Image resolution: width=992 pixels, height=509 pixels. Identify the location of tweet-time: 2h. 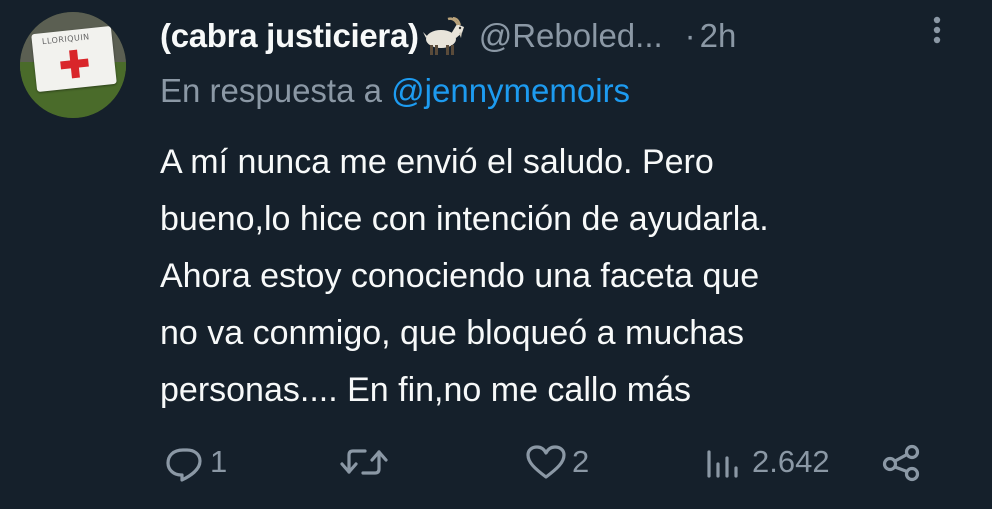
(718, 36).